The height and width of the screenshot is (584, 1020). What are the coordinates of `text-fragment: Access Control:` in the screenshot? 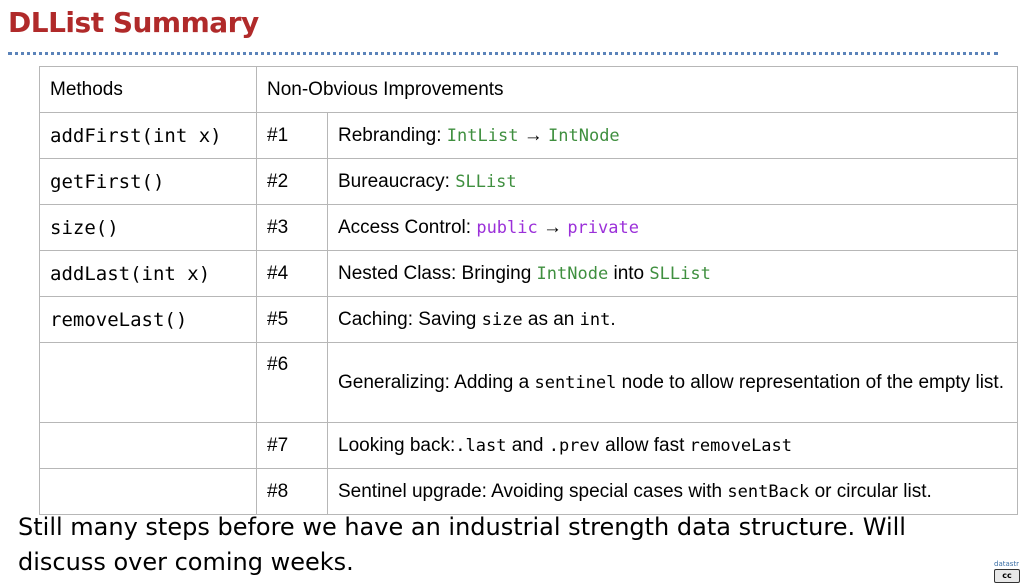 It's located at (407, 227).